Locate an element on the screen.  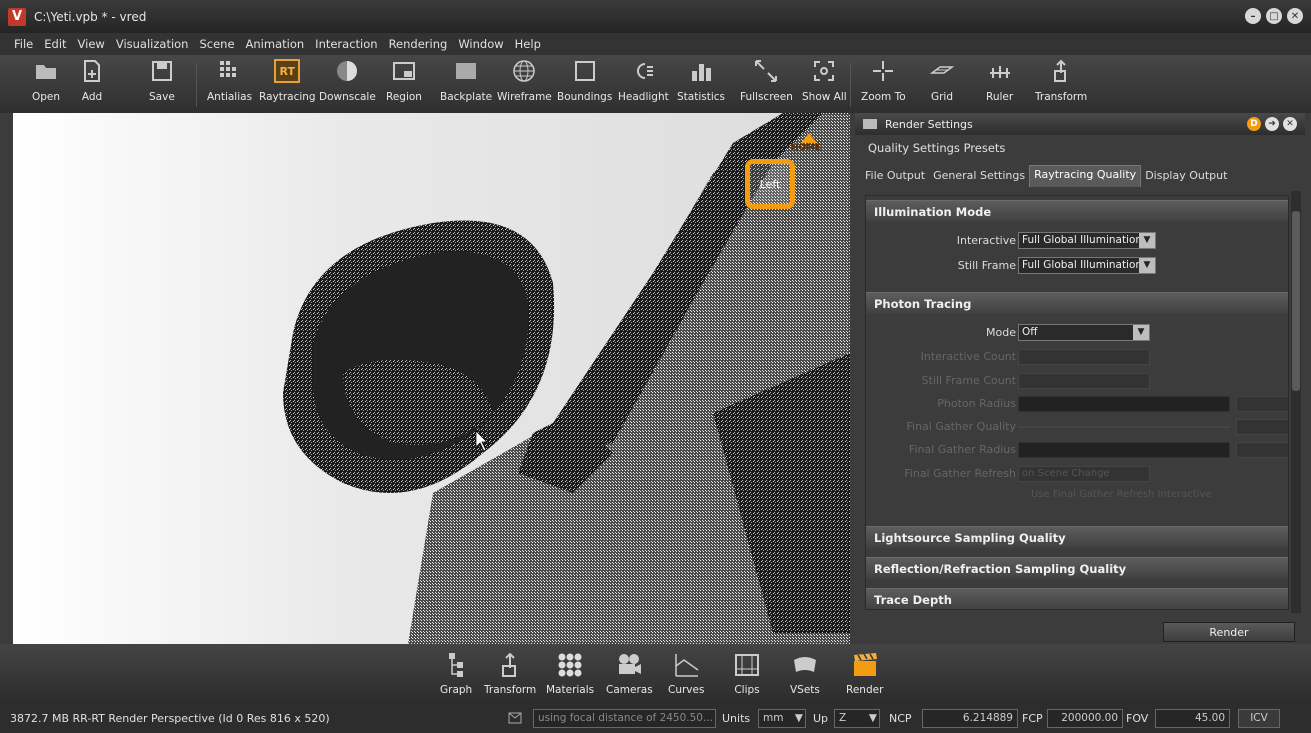
fg-radius-label: Final Gather Radius is located at coordinates (962, 449).